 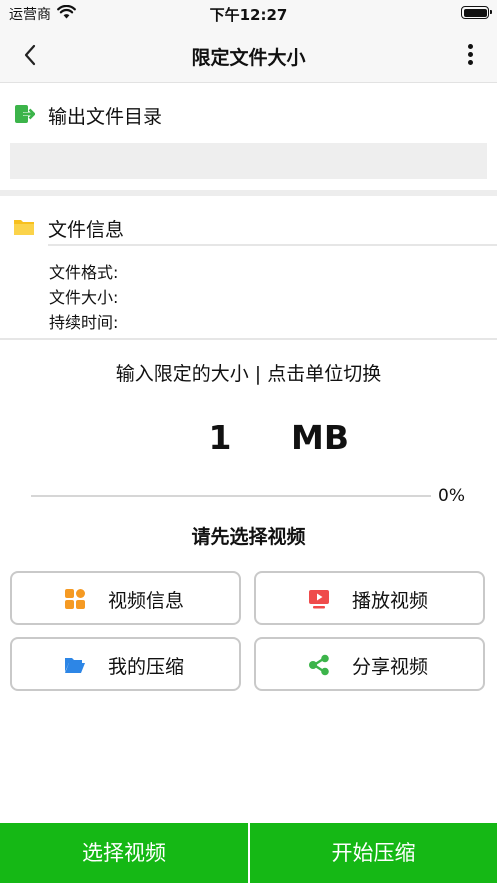 I want to click on status-bar: 运营商 下午12:27, so click(x=248, y=13).